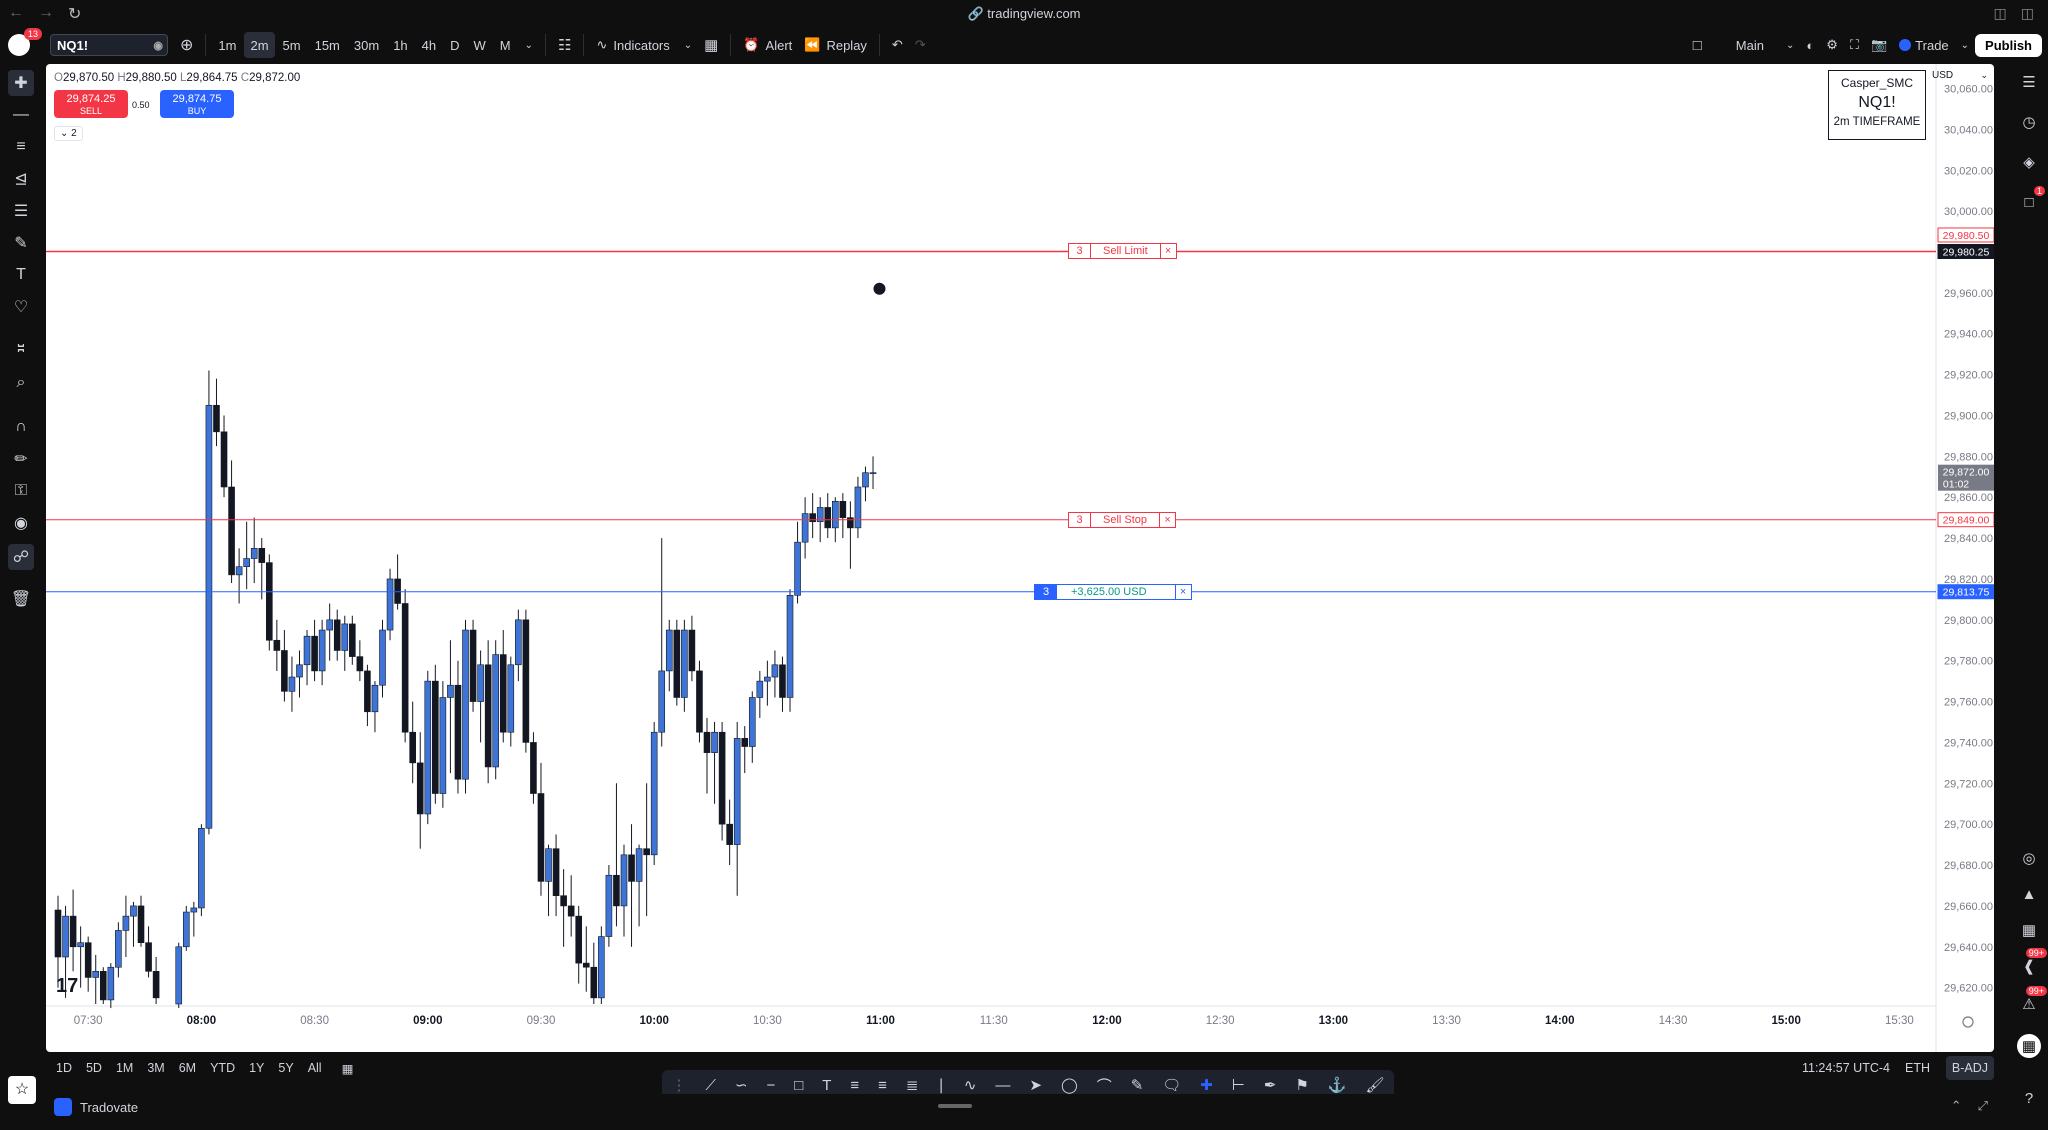 The image size is (2048, 1130). I want to click on calendar-icon: ▦, so click(2029, 930).